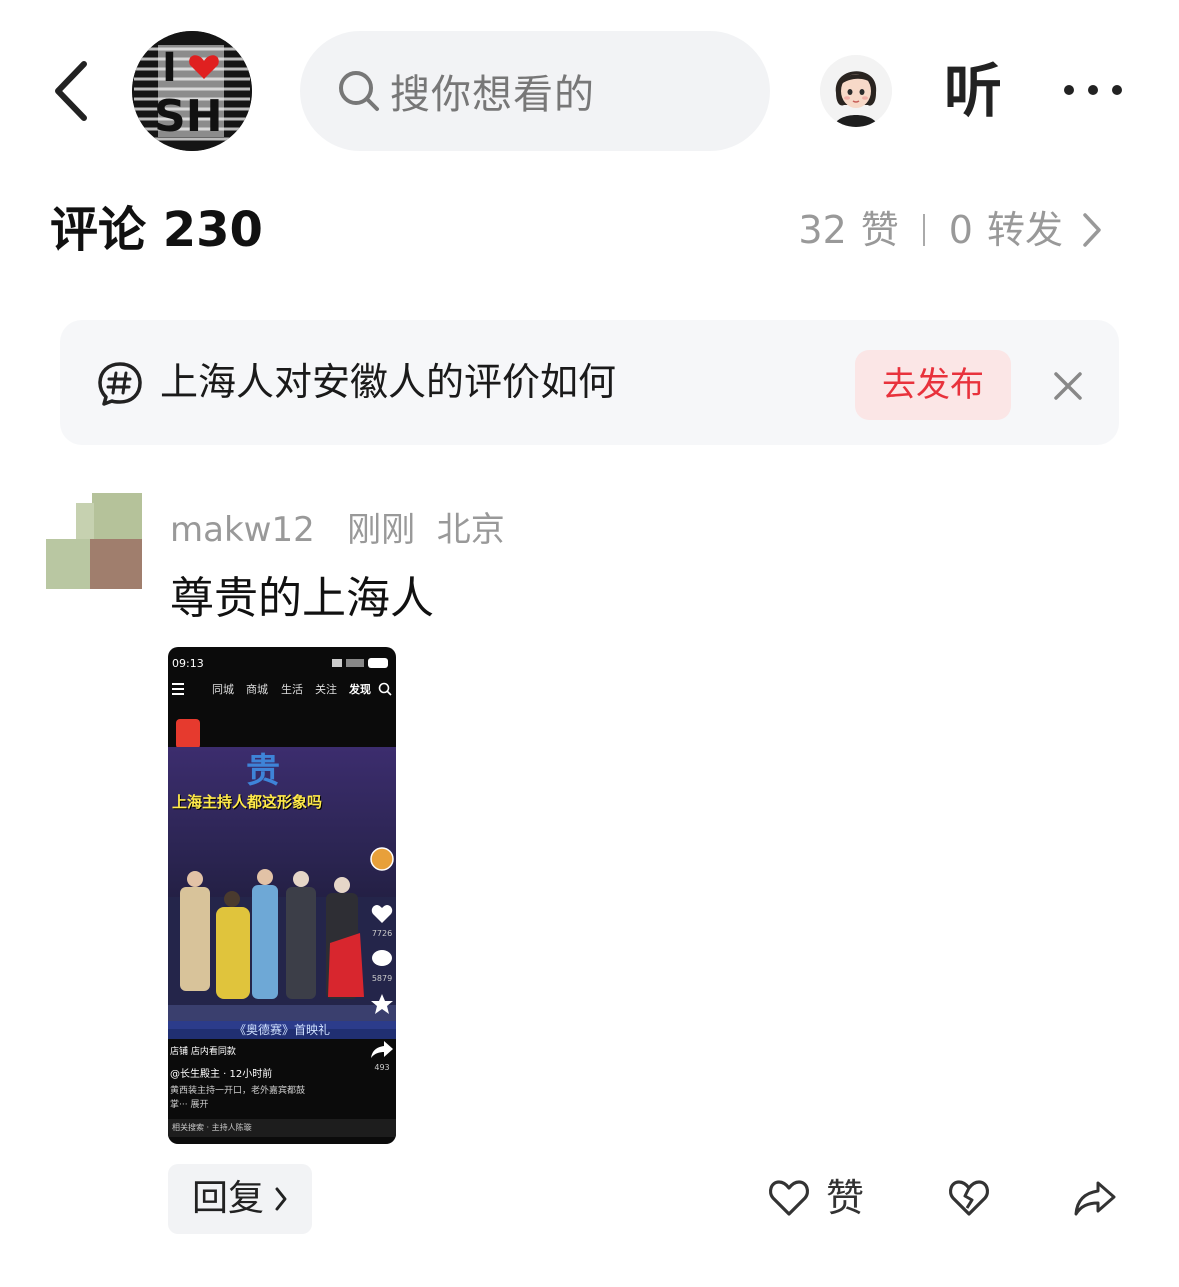  I want to click on search-icon, so click(359, 91).